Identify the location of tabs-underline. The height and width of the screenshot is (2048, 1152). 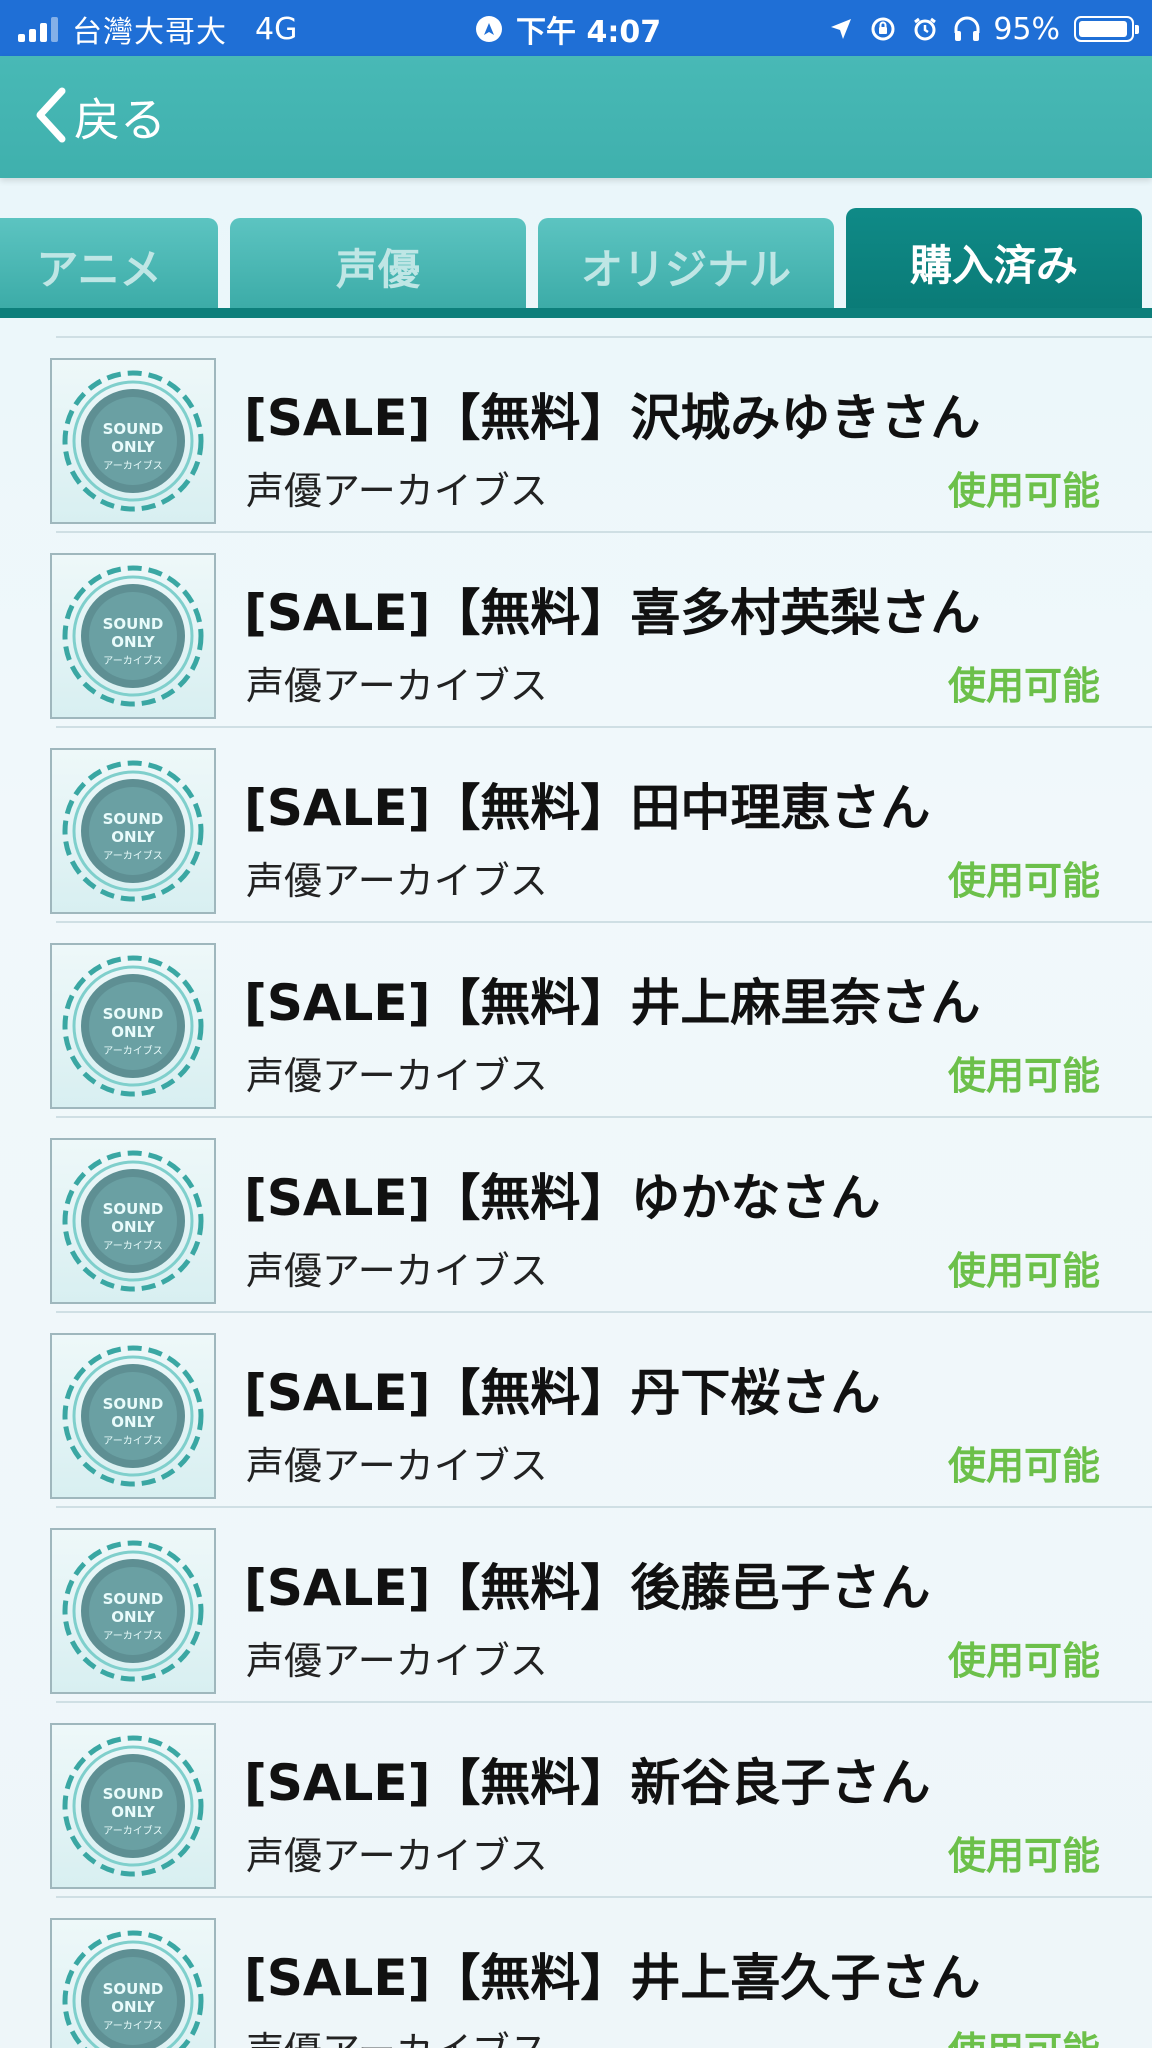
(576, 313).